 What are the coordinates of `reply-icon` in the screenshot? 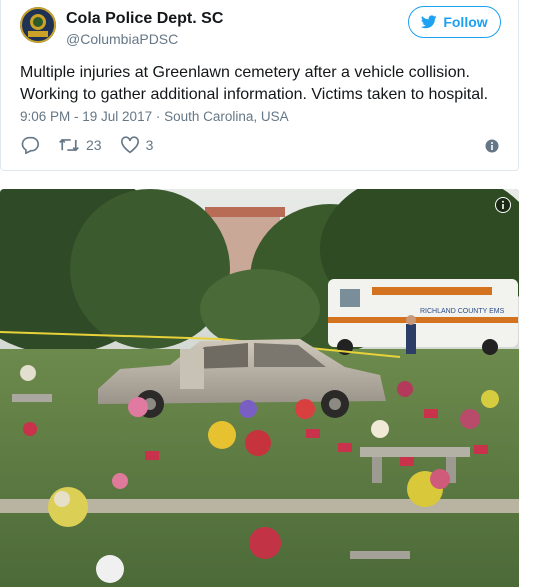 It's located at (30, 145).